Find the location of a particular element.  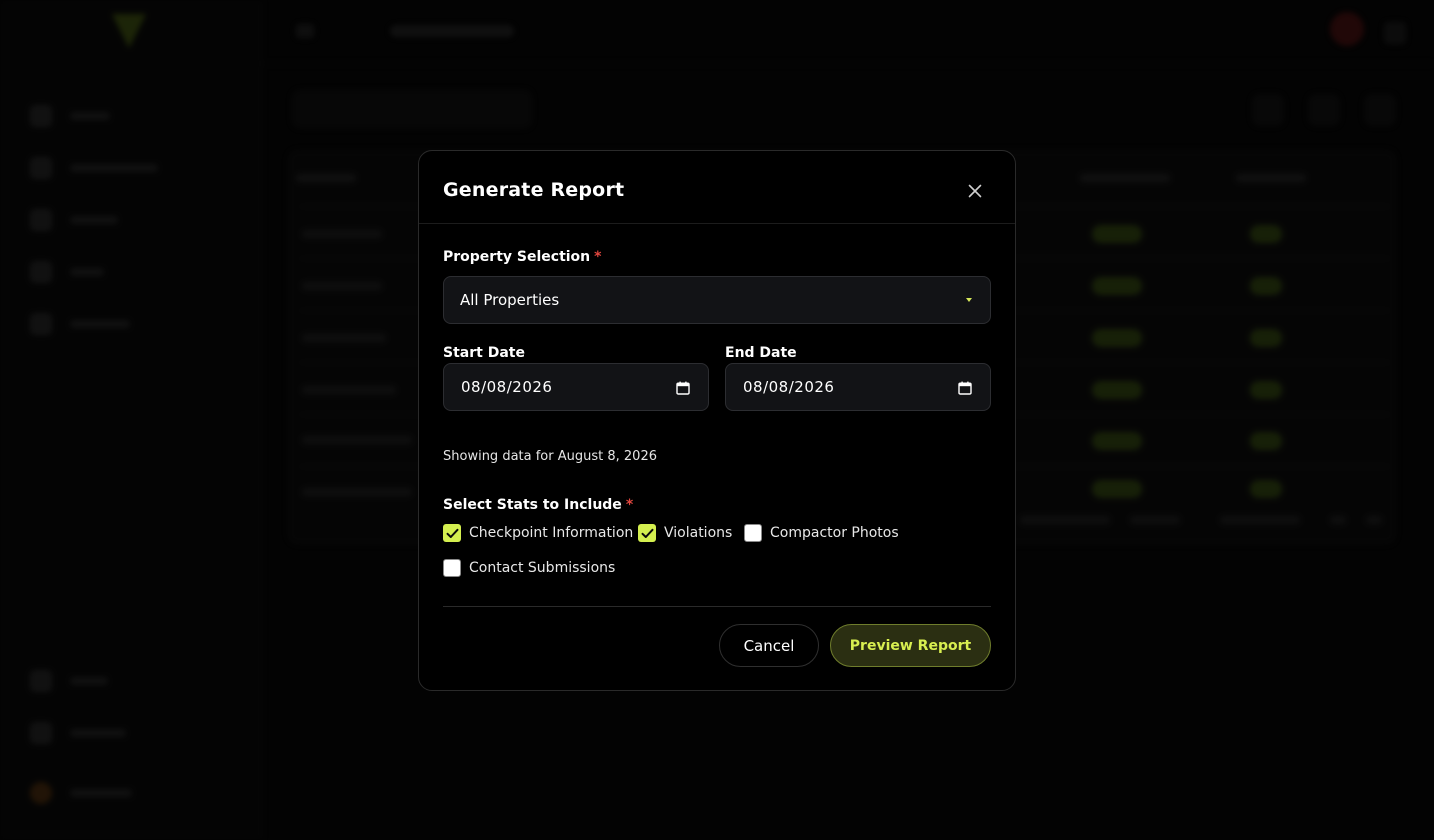

start-date-value: 08/08/2026 is located at coordinates (507, 387).